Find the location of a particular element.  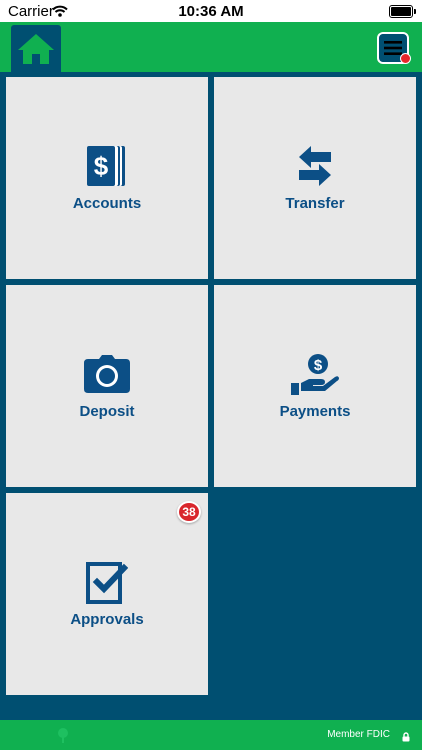

status-time: 10:36 AM is located at coordinates (211, 11).